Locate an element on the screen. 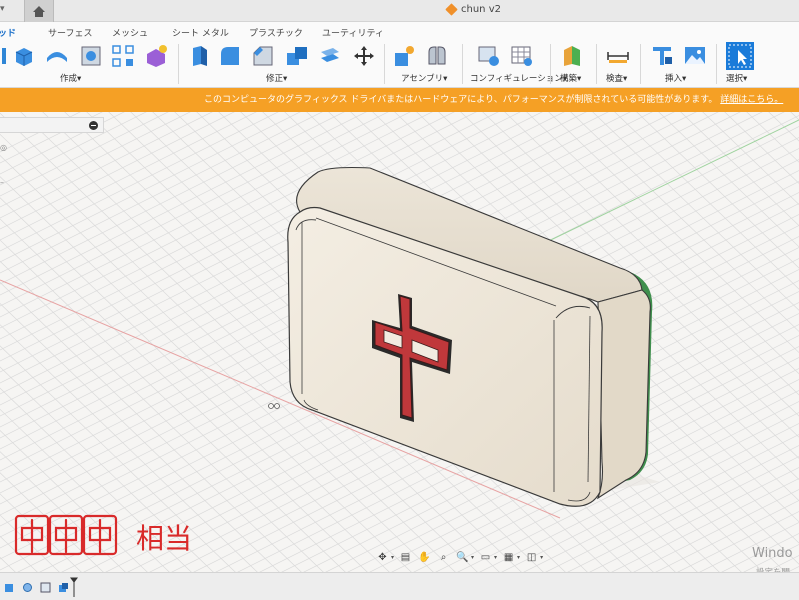 This screenshot has width=799, height=600. browser-panel-header is located at coordinates (52, 125).